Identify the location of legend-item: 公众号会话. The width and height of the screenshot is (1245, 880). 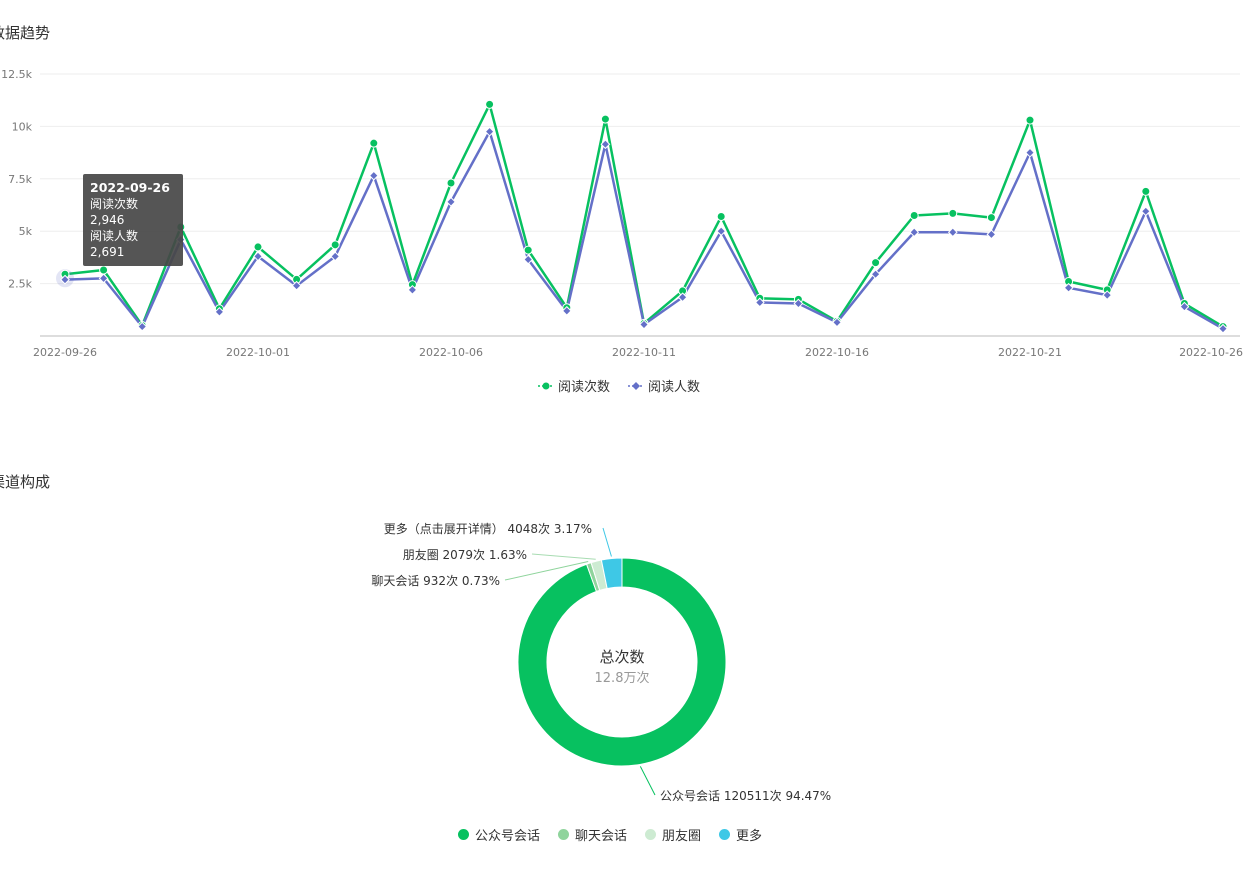
(499, 834).